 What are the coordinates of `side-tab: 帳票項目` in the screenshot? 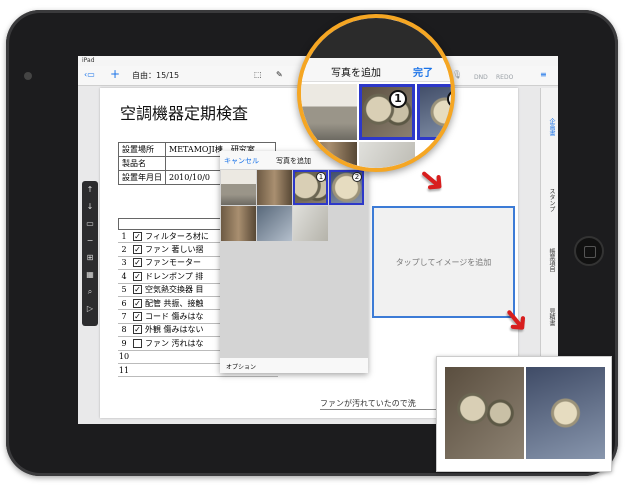 It's located at (551, 260).